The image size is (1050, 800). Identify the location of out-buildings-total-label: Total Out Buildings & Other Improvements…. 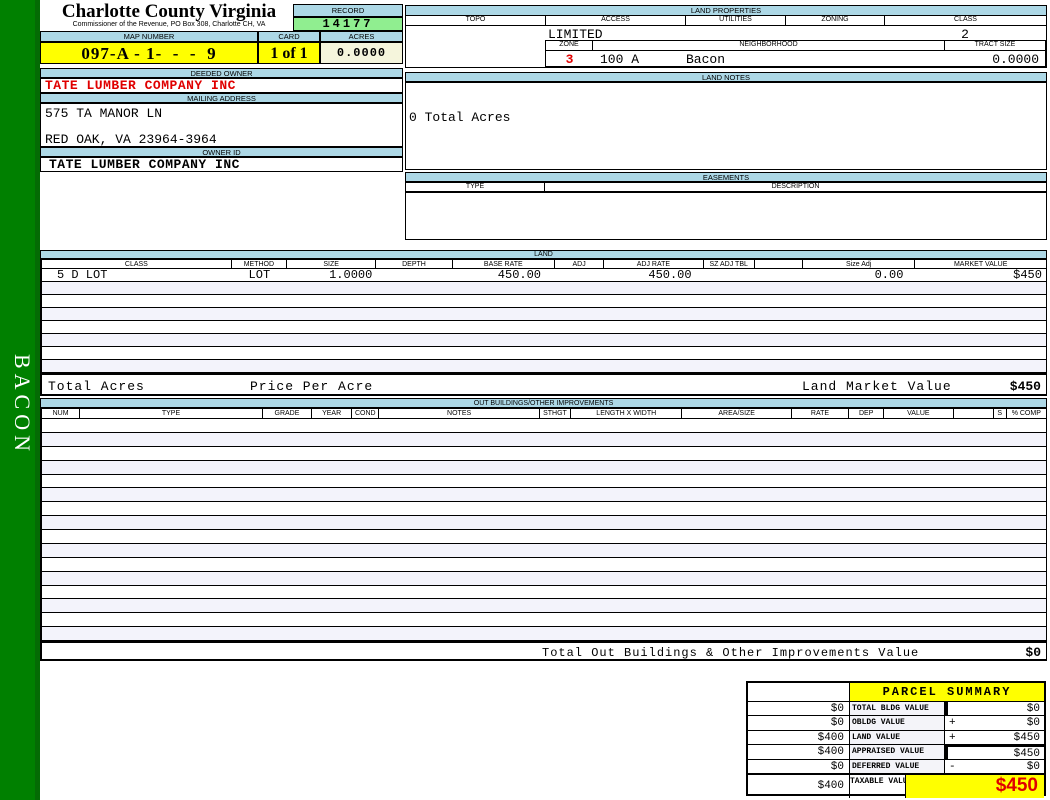
(731, 653).